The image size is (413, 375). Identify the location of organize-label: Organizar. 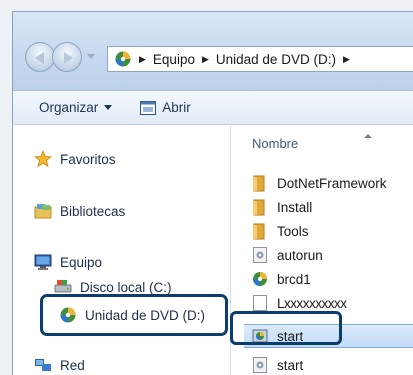
(69, 107).